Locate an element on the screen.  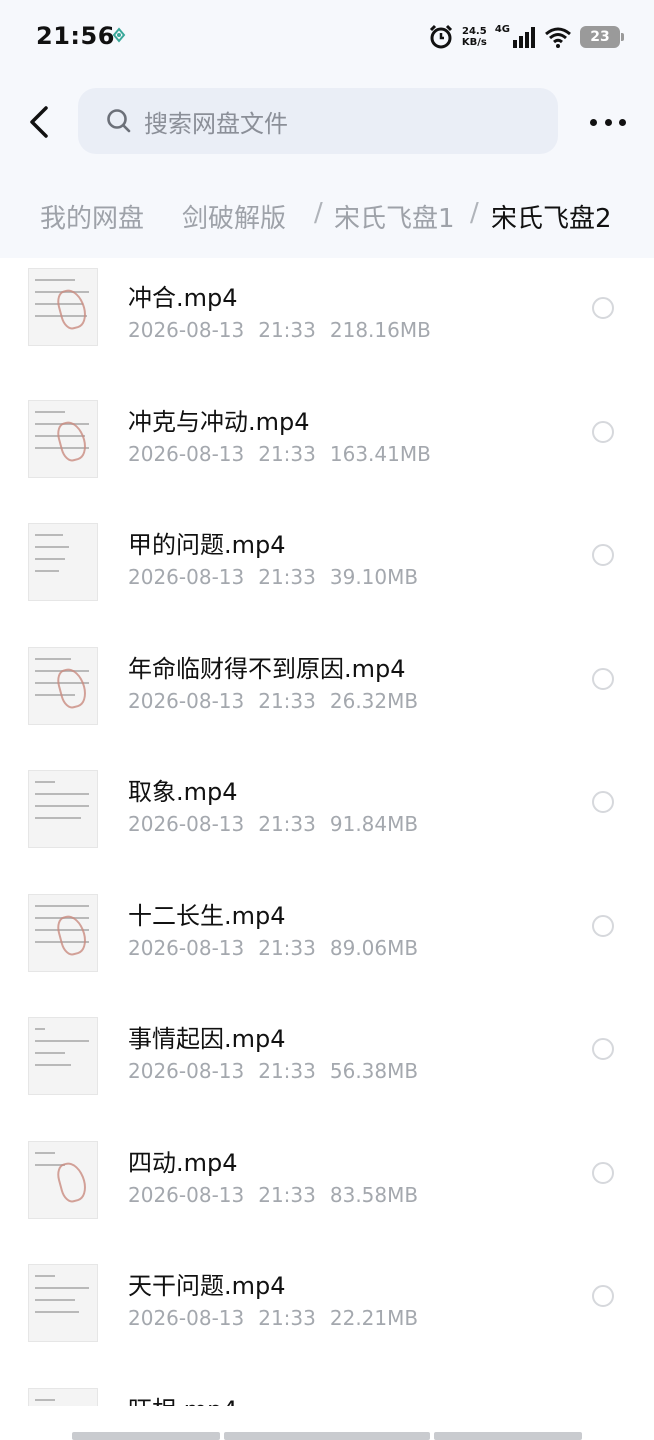
file-row: 冲合.mp4 2026-08-13 21:33 218.16MB is located at coordinates (327, 320).